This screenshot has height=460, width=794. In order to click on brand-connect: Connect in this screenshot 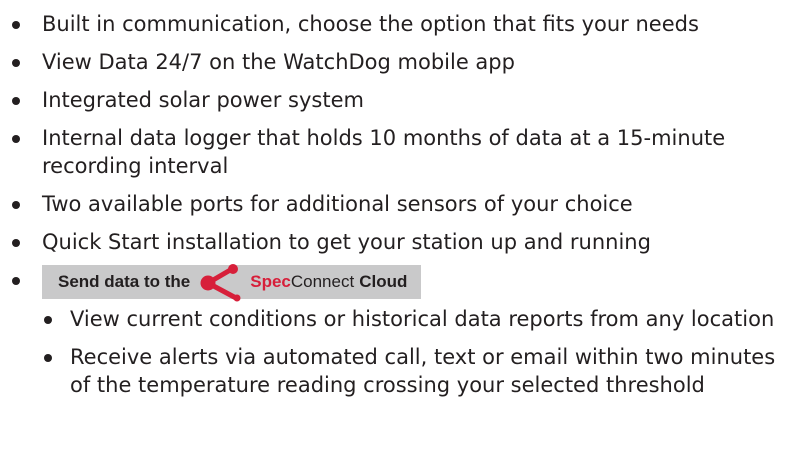, I will do `click(322, 281)`.